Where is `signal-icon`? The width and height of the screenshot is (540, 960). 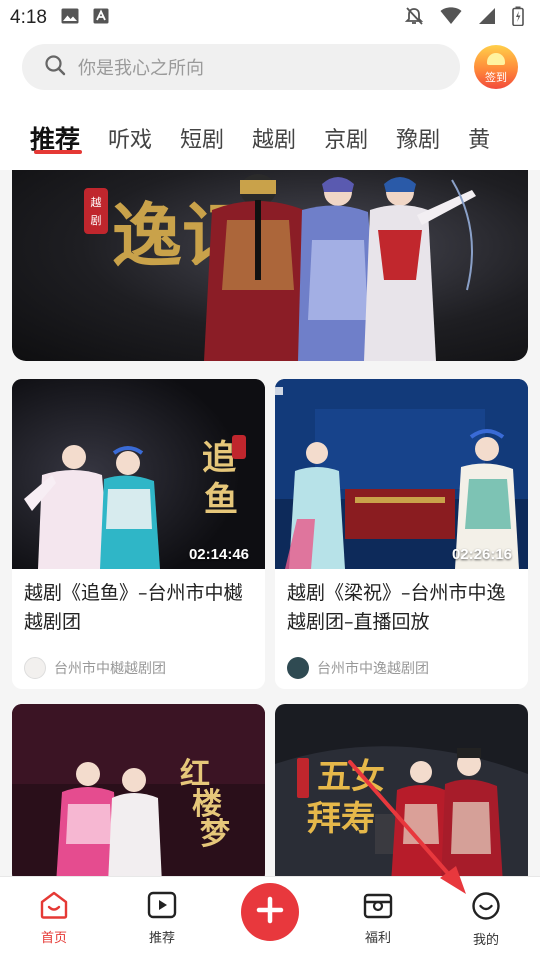 signal-icon is located at coordinates (487, 18).